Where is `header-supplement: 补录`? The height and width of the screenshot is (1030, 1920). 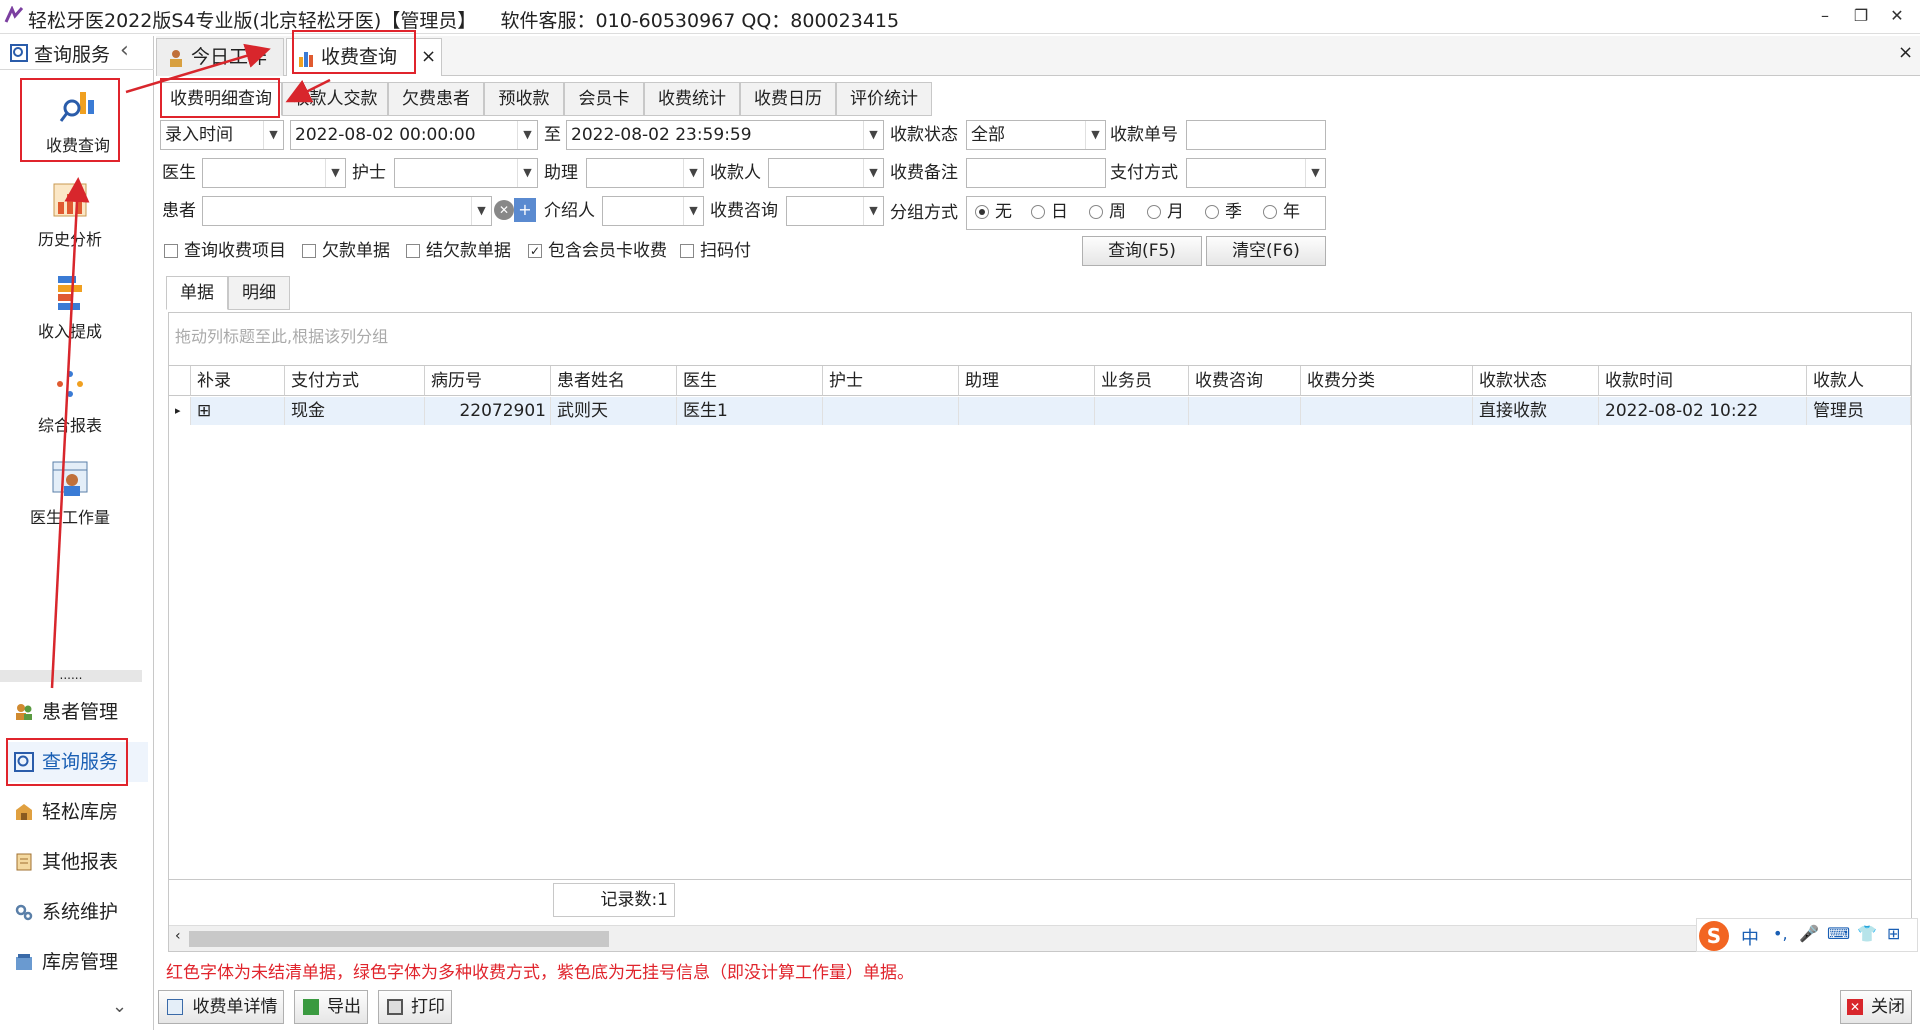 header-supplement: 补录 is located at coordinates (238, 381).